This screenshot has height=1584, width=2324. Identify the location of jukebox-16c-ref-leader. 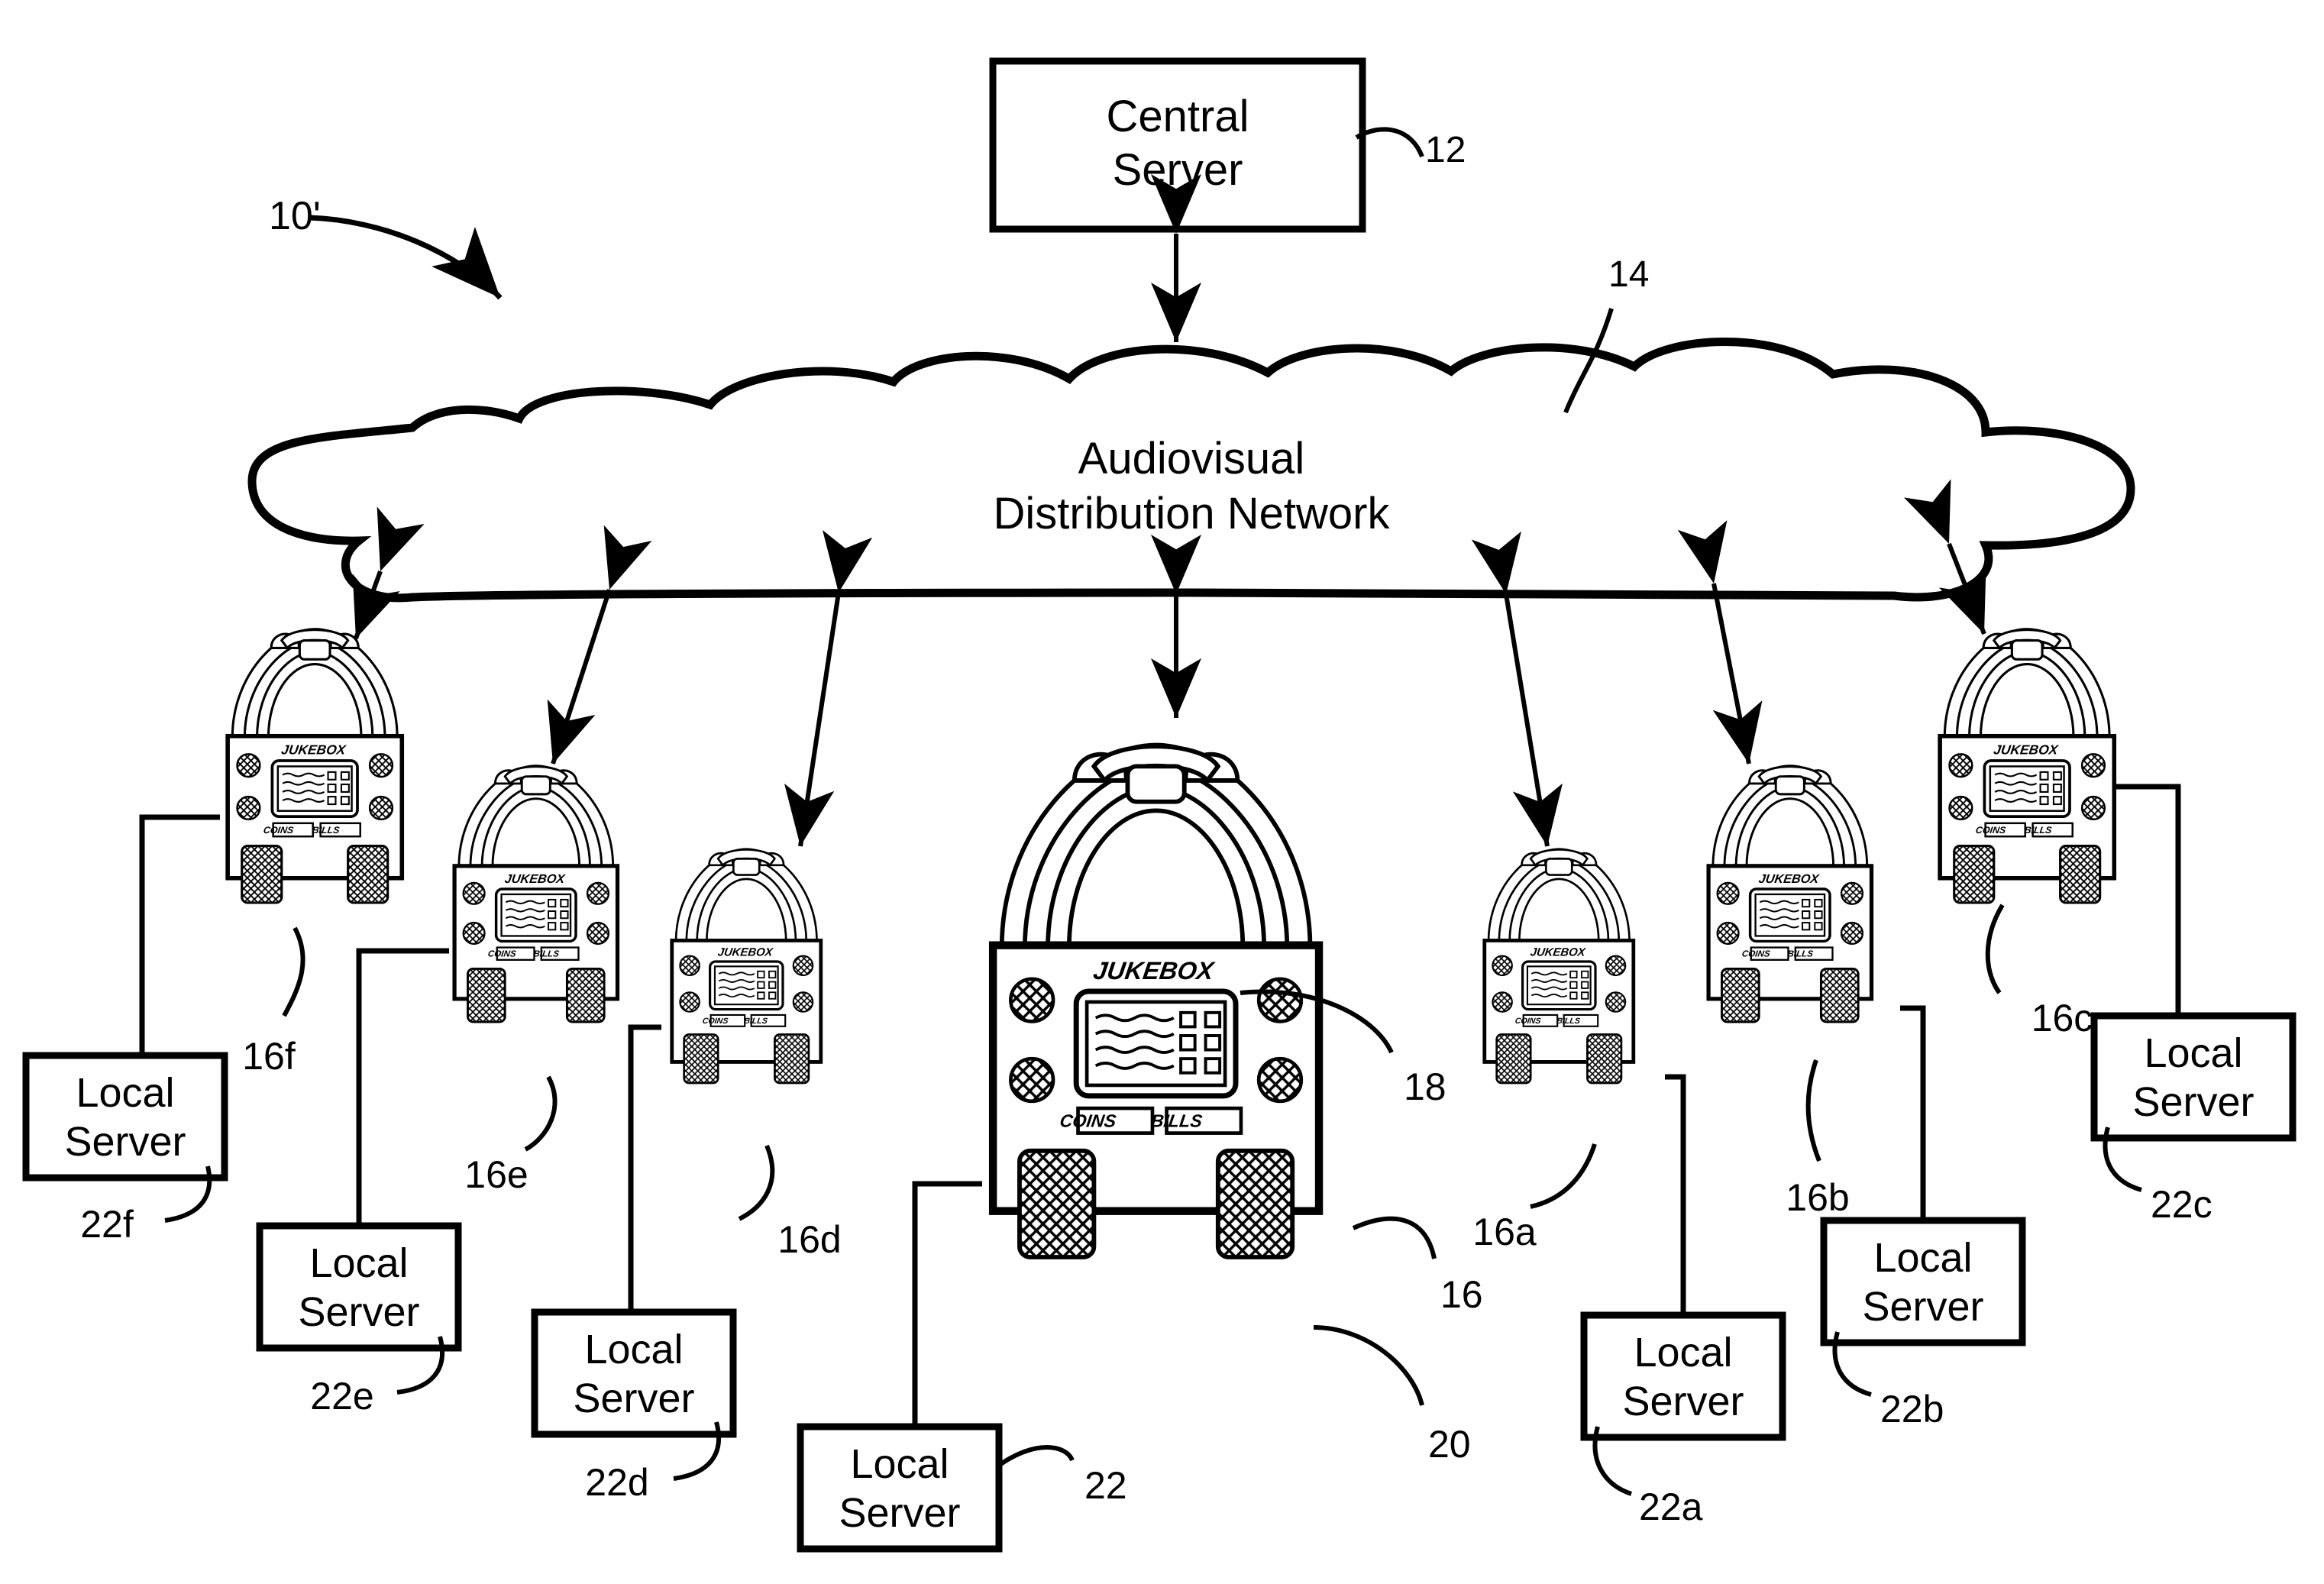
(1995, 949).